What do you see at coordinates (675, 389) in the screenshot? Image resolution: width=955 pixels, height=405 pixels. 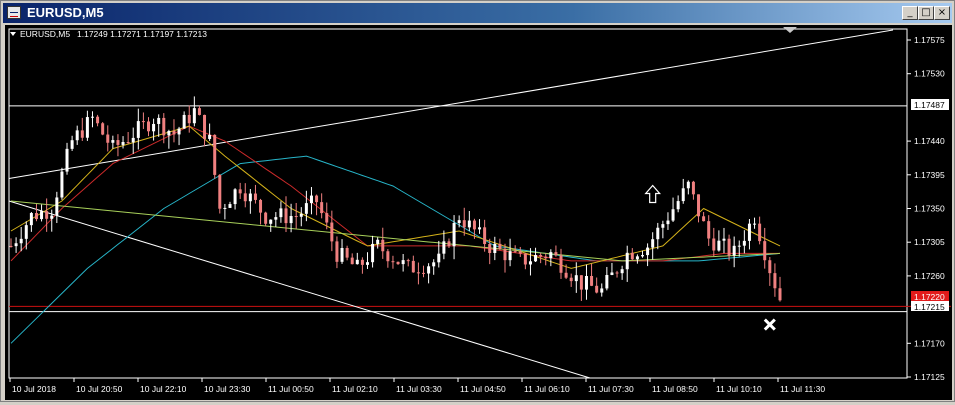 I see `time-tick-label: 11 Jul 08:50` at bounding box center [675, 389].